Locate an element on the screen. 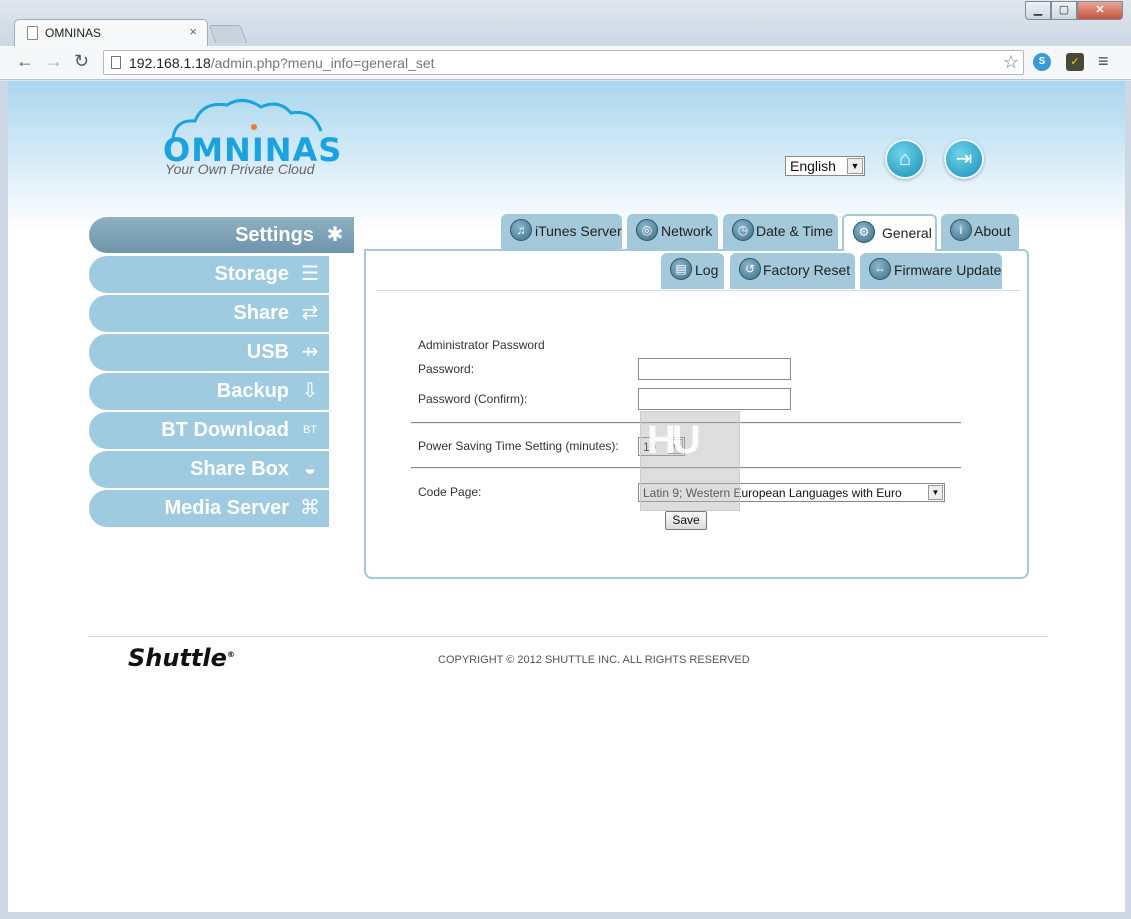 This screenshot has width=1131, height=919. maximize-button: ▢ is located at coordinates (1064, 10).